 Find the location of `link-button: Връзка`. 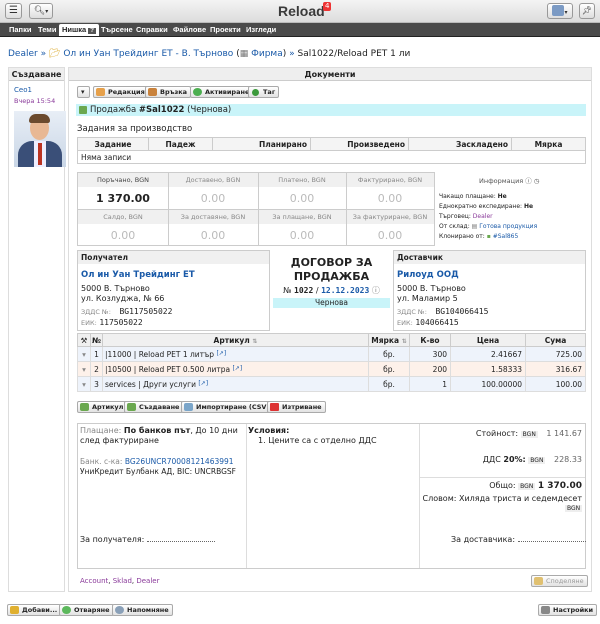

link-button: Връзка is located at coordinates (168, 92).